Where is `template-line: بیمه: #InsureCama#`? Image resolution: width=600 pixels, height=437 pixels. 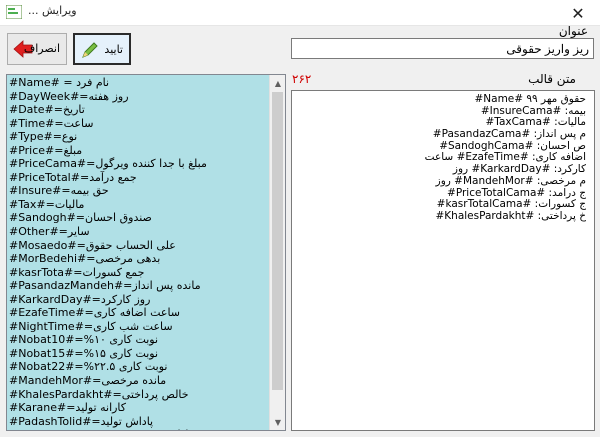
template-line: بیمه: #InsureCama# is located at coordinates (533, 111).